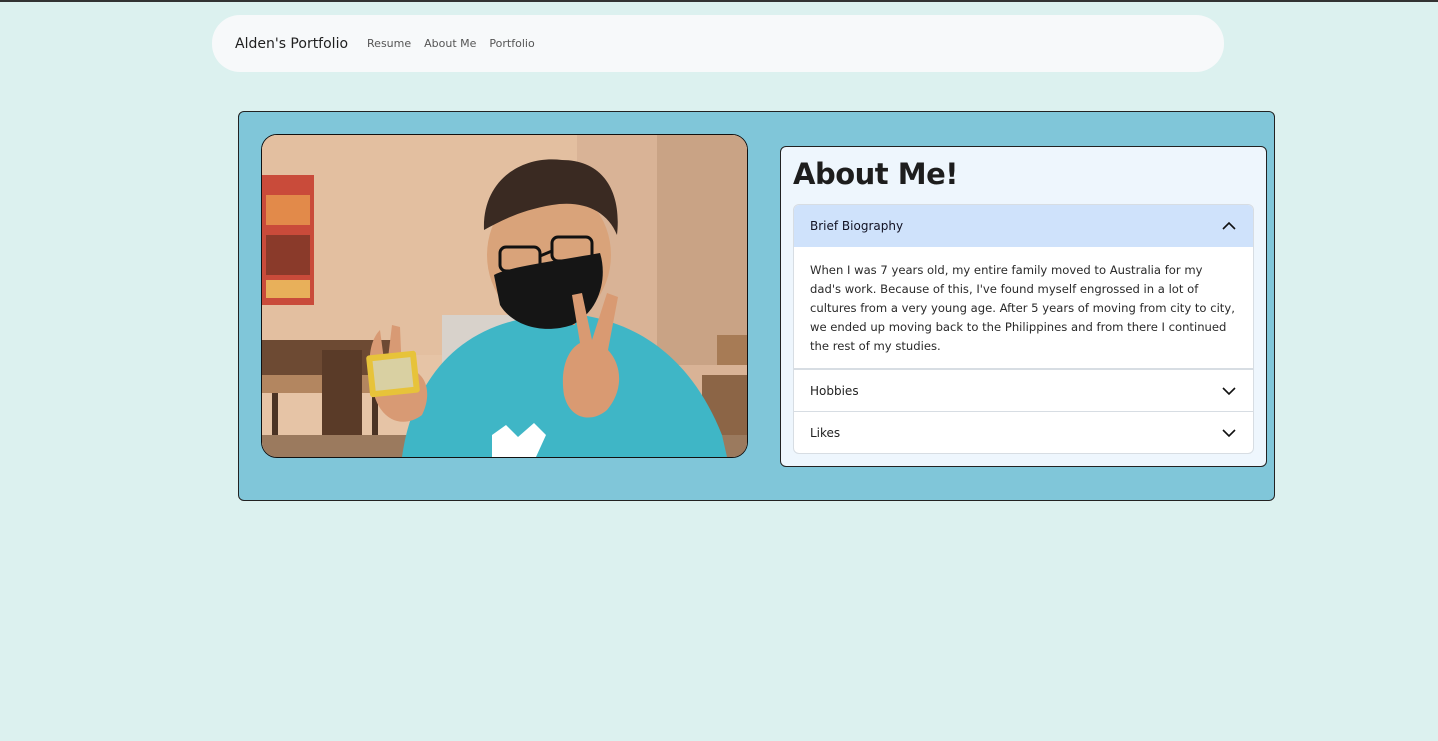 The height and width of the screenshot is (741, 1438). Describe the element at coordinates (511, 43) in the screenshot. I see `nav-link-portfolio: Portfolio` at that location.